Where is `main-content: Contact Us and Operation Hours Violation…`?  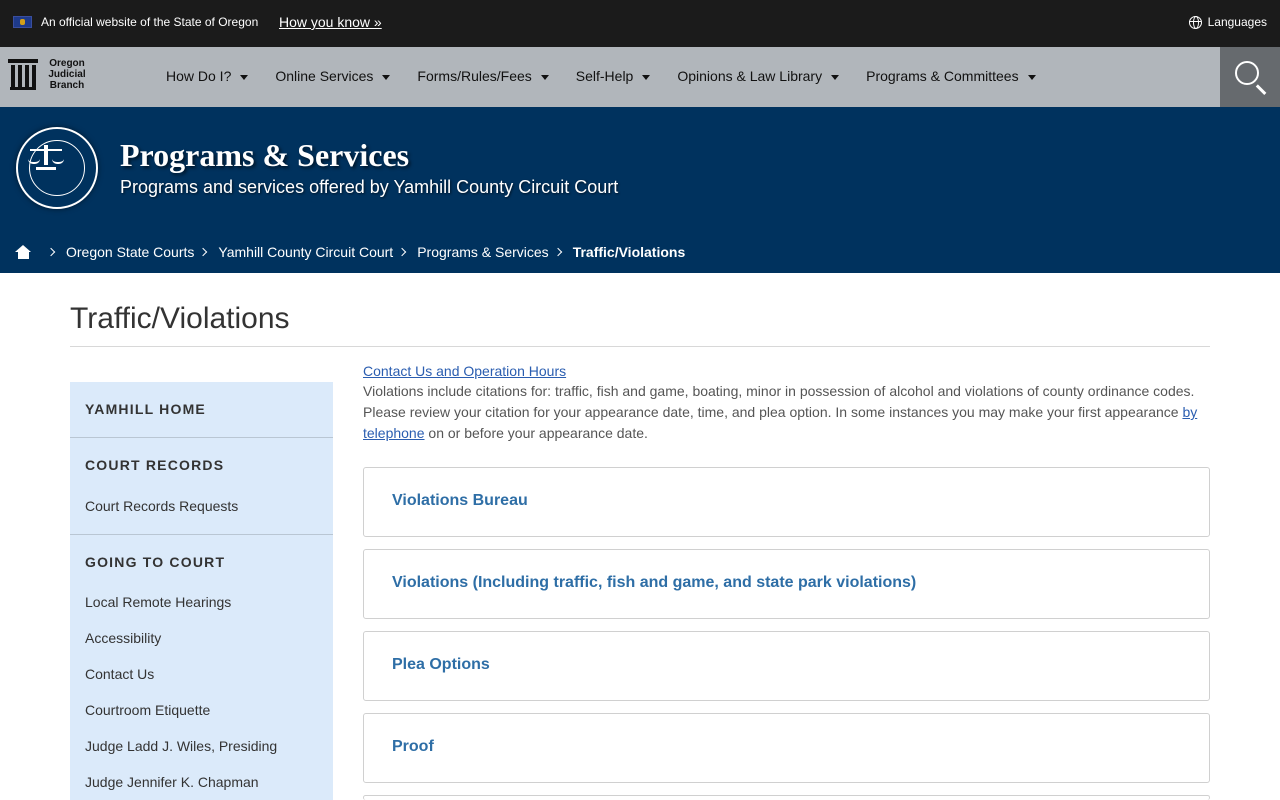
main-content: Contact Us and Operation Hours Violation… is located at coordinates (786, 403).